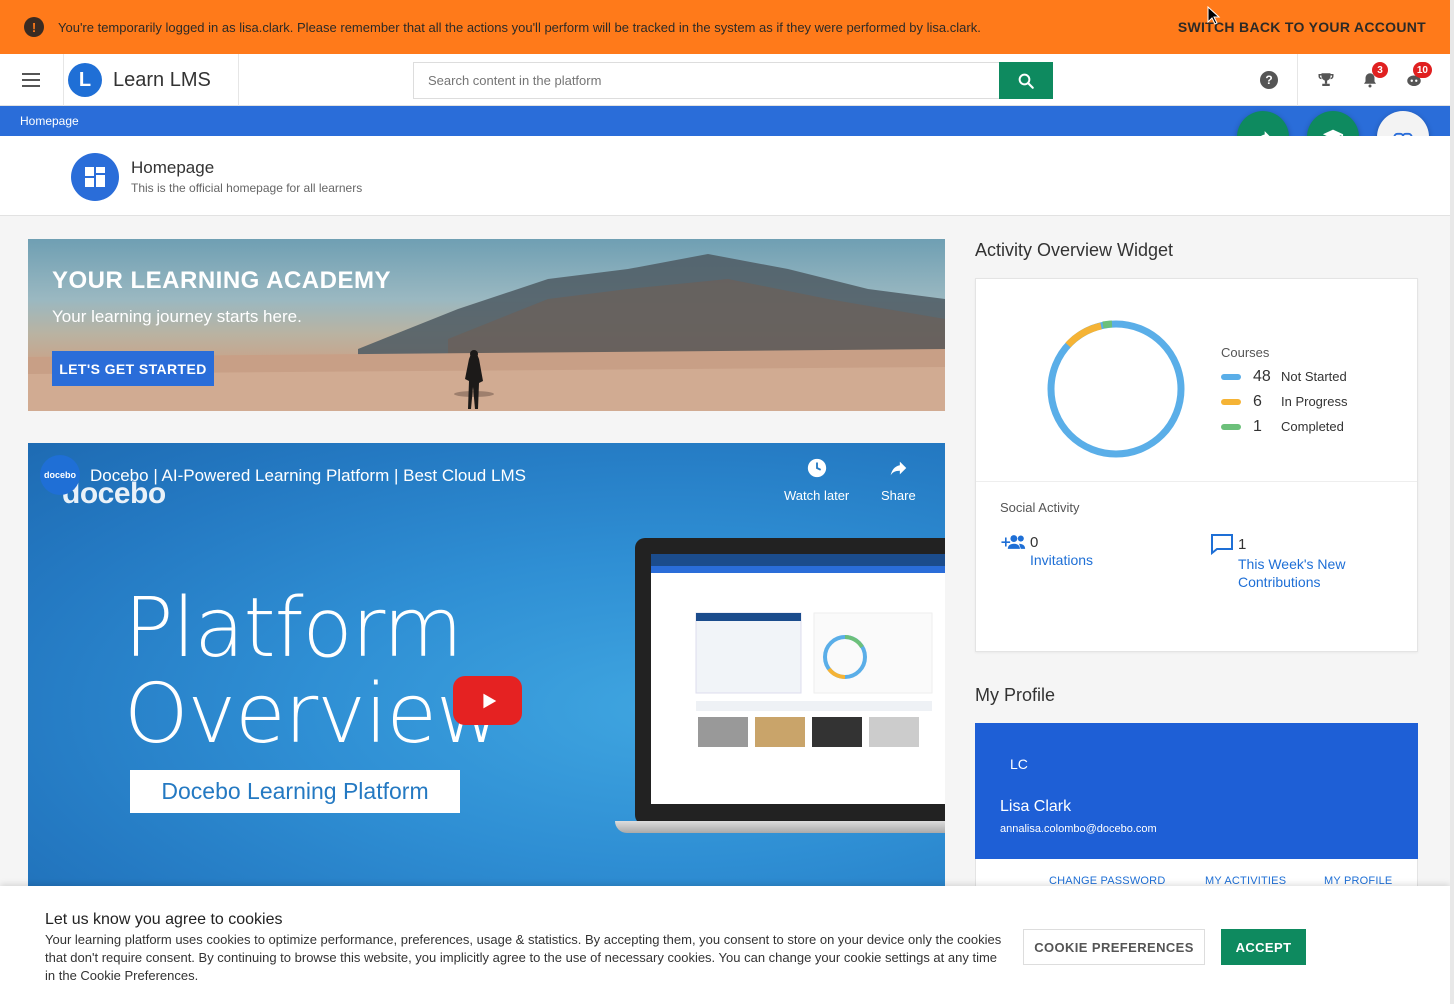 Image resolution: width=1454 pixels, height=1004 pixels. Describe the element at coordinates (31, 80) in the screenshot. I see `menu-icon` at that location.